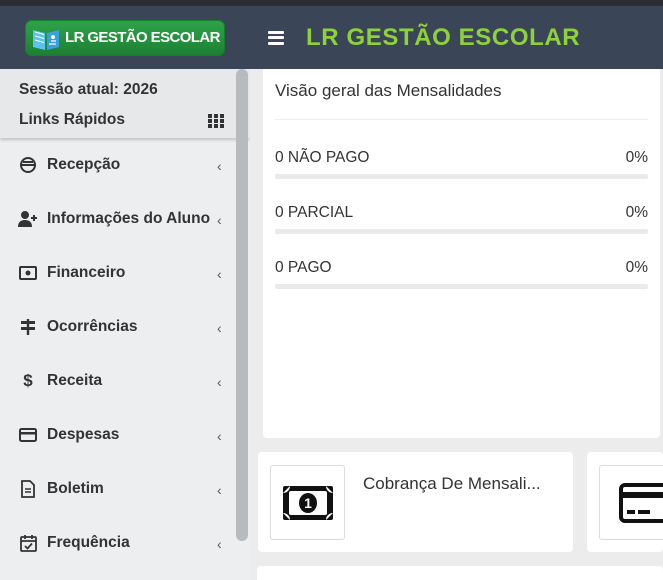 The width and height of the screenshot is (663, 580). Describe the element at coordinates (28, 219) in the screenshot. I see `user-plus-icon` at that location.